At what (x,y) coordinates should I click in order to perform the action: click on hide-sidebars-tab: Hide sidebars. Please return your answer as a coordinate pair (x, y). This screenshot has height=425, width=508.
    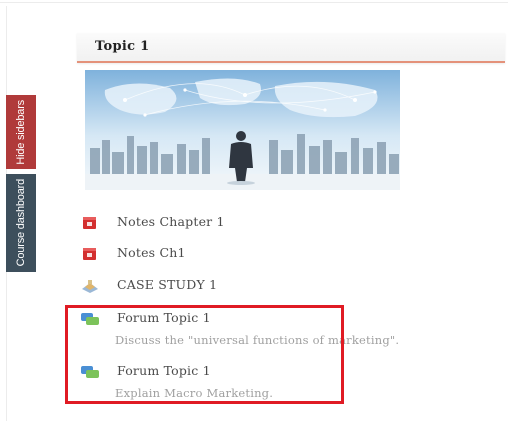
    Looking at the image, I should click on (21, 132).